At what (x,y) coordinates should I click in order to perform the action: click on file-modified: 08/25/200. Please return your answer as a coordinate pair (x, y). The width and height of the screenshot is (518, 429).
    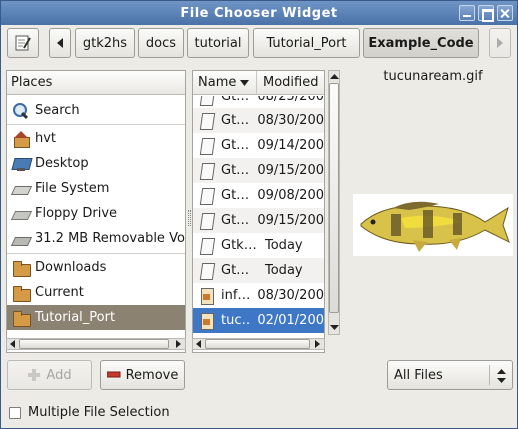
    Looking at the image, I should click on (290, 100).